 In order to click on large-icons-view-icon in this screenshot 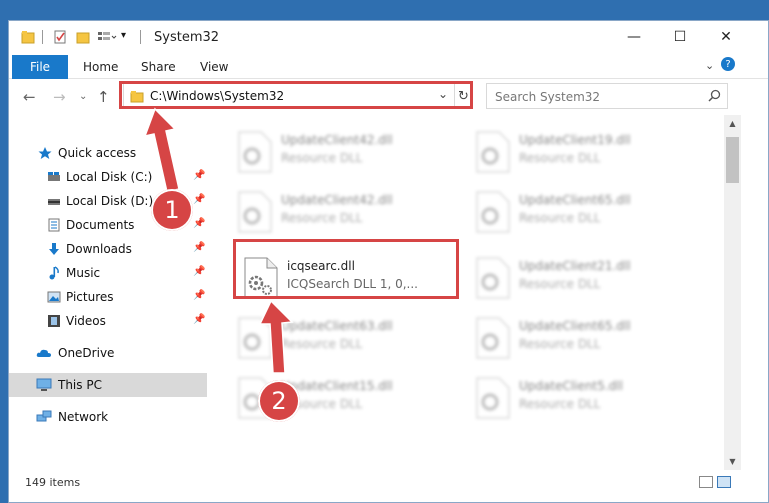, I will do `click(724, 482)`.